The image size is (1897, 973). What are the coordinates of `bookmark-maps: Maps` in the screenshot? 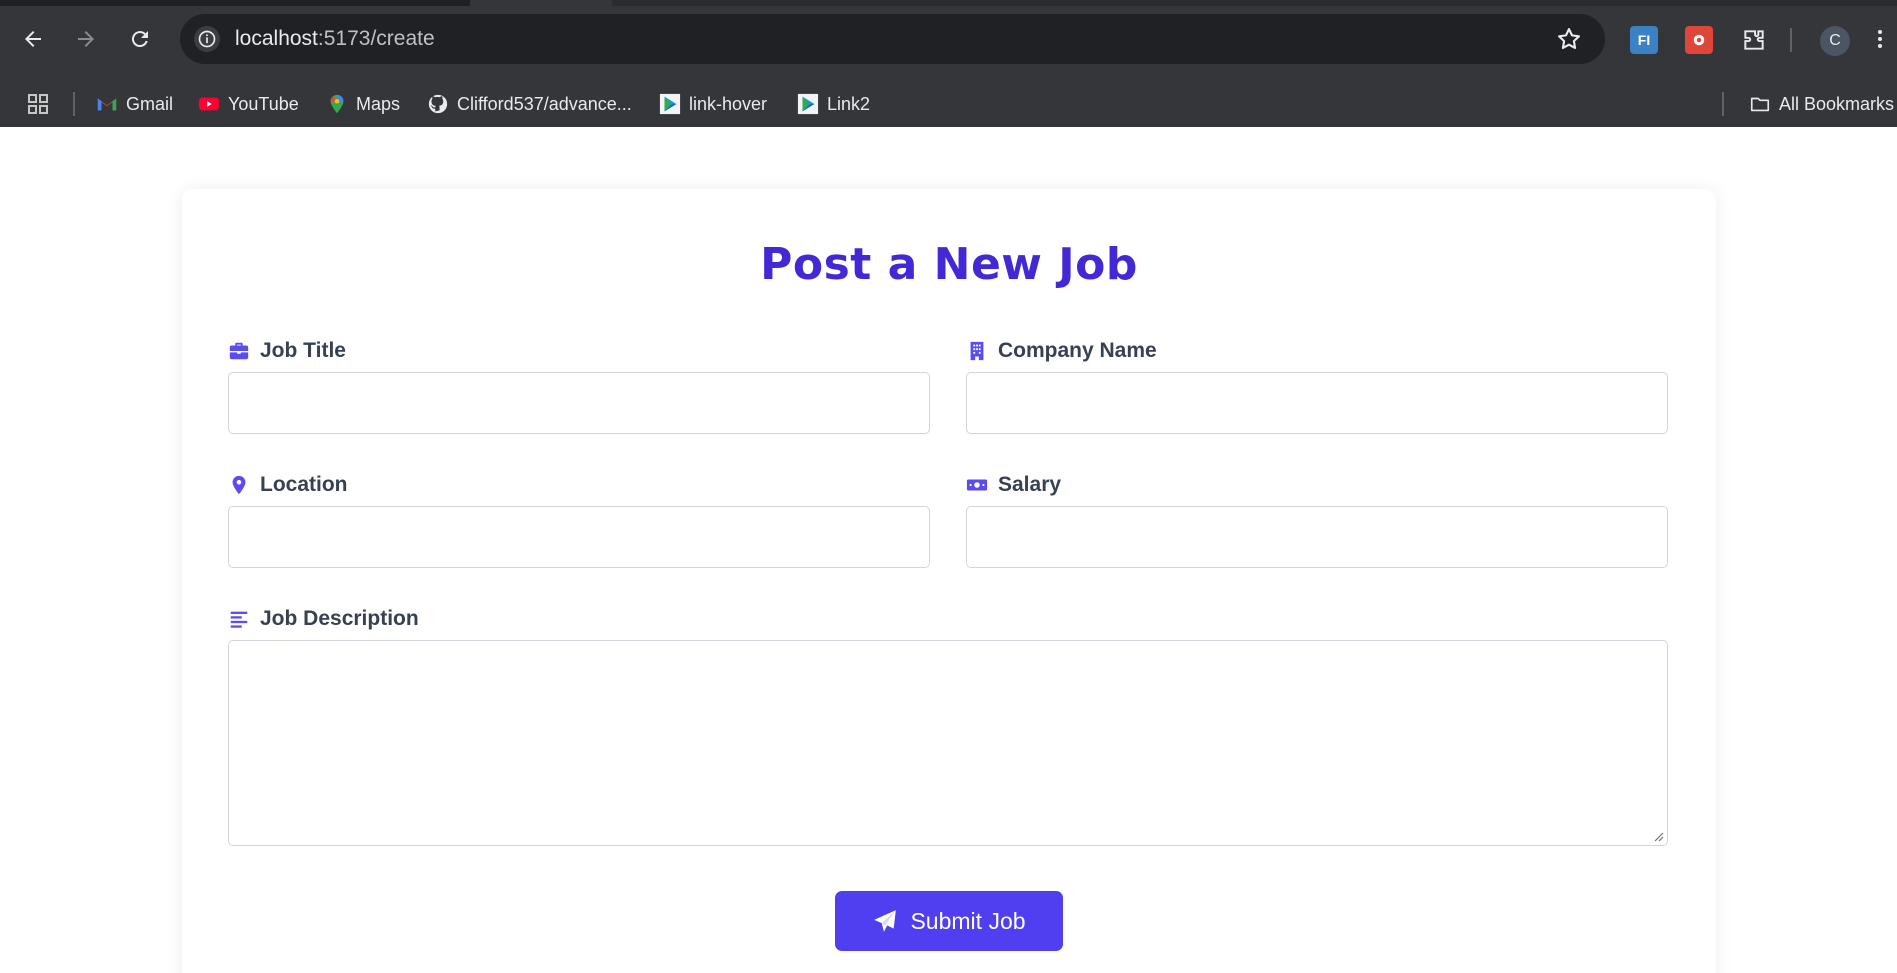 It's located at (363, 104).